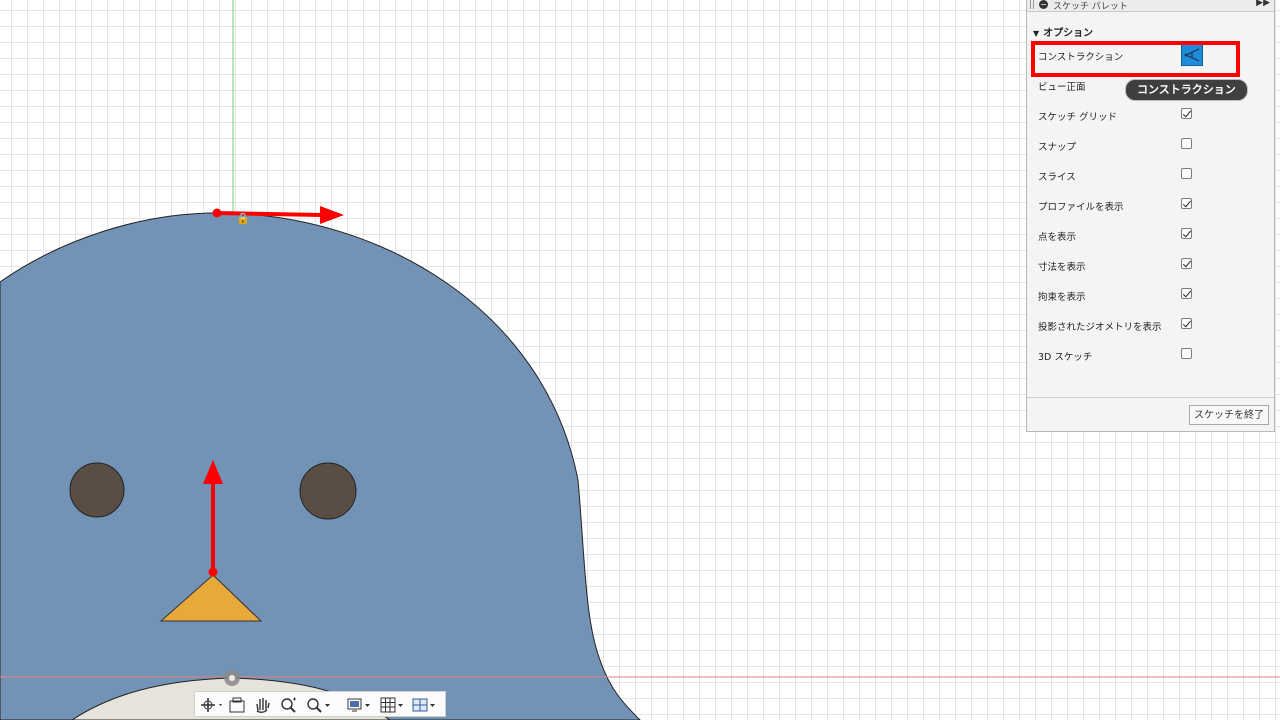 The image size is (1280, 720). Describe the element at coordinates (212, 705) in the screenshot. I see `orbit-icon` at that location.